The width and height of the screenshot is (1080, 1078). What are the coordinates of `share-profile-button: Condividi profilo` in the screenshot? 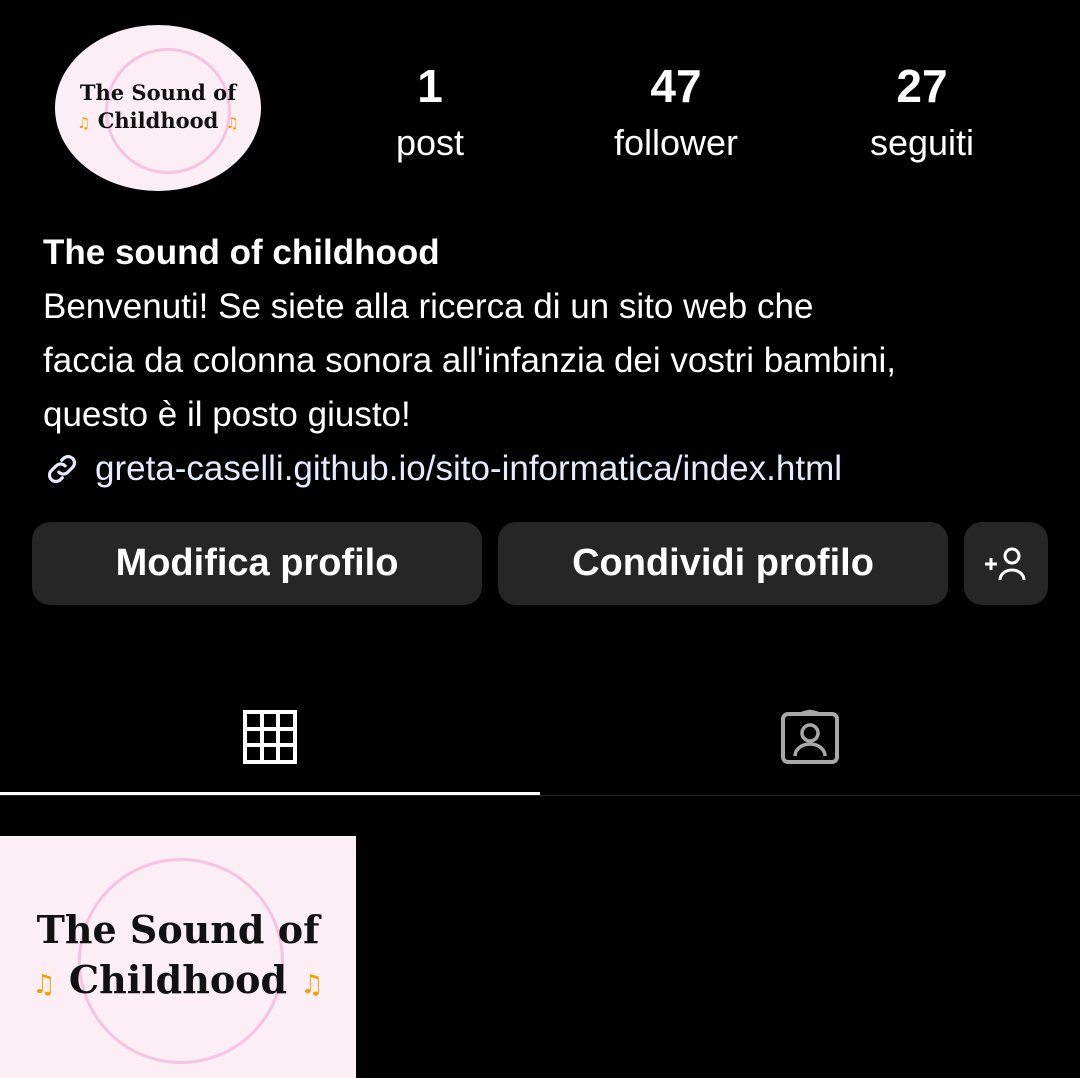 It's located at (723, 563).